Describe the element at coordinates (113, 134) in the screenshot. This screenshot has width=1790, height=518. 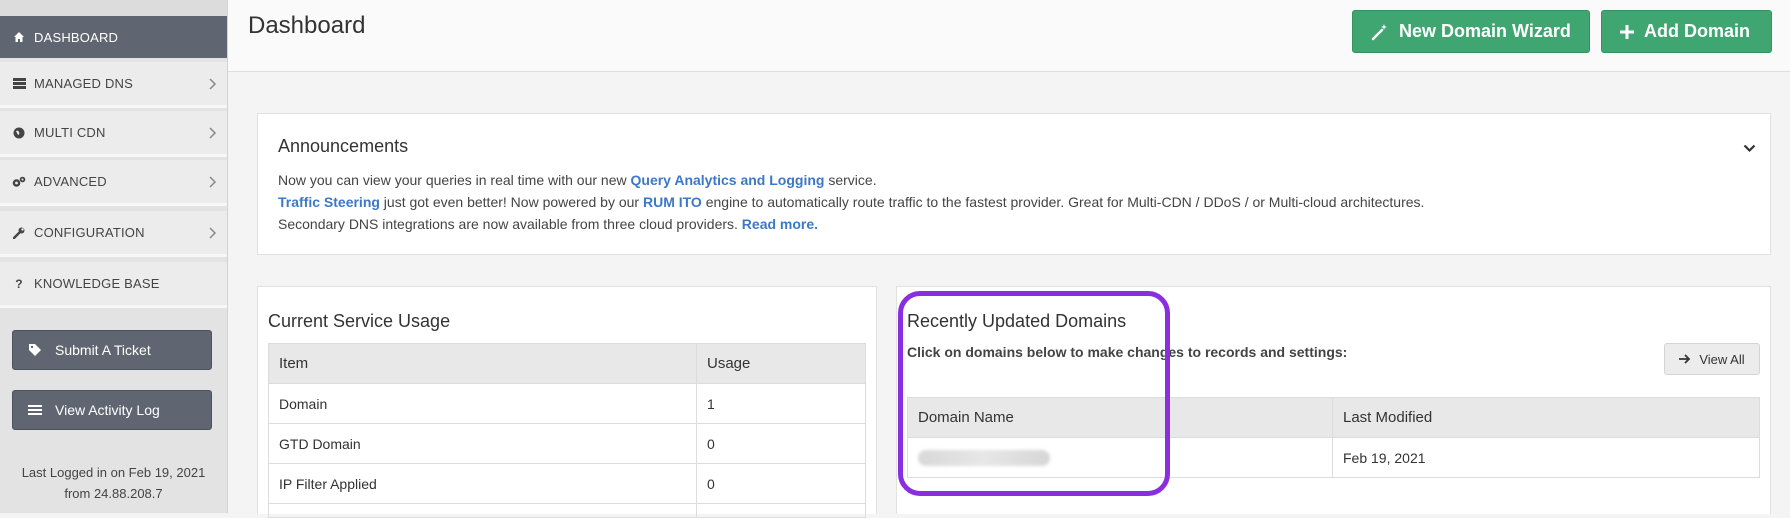
I see `sidebar-item-multi-cdn: MULTI CDN` at that location.